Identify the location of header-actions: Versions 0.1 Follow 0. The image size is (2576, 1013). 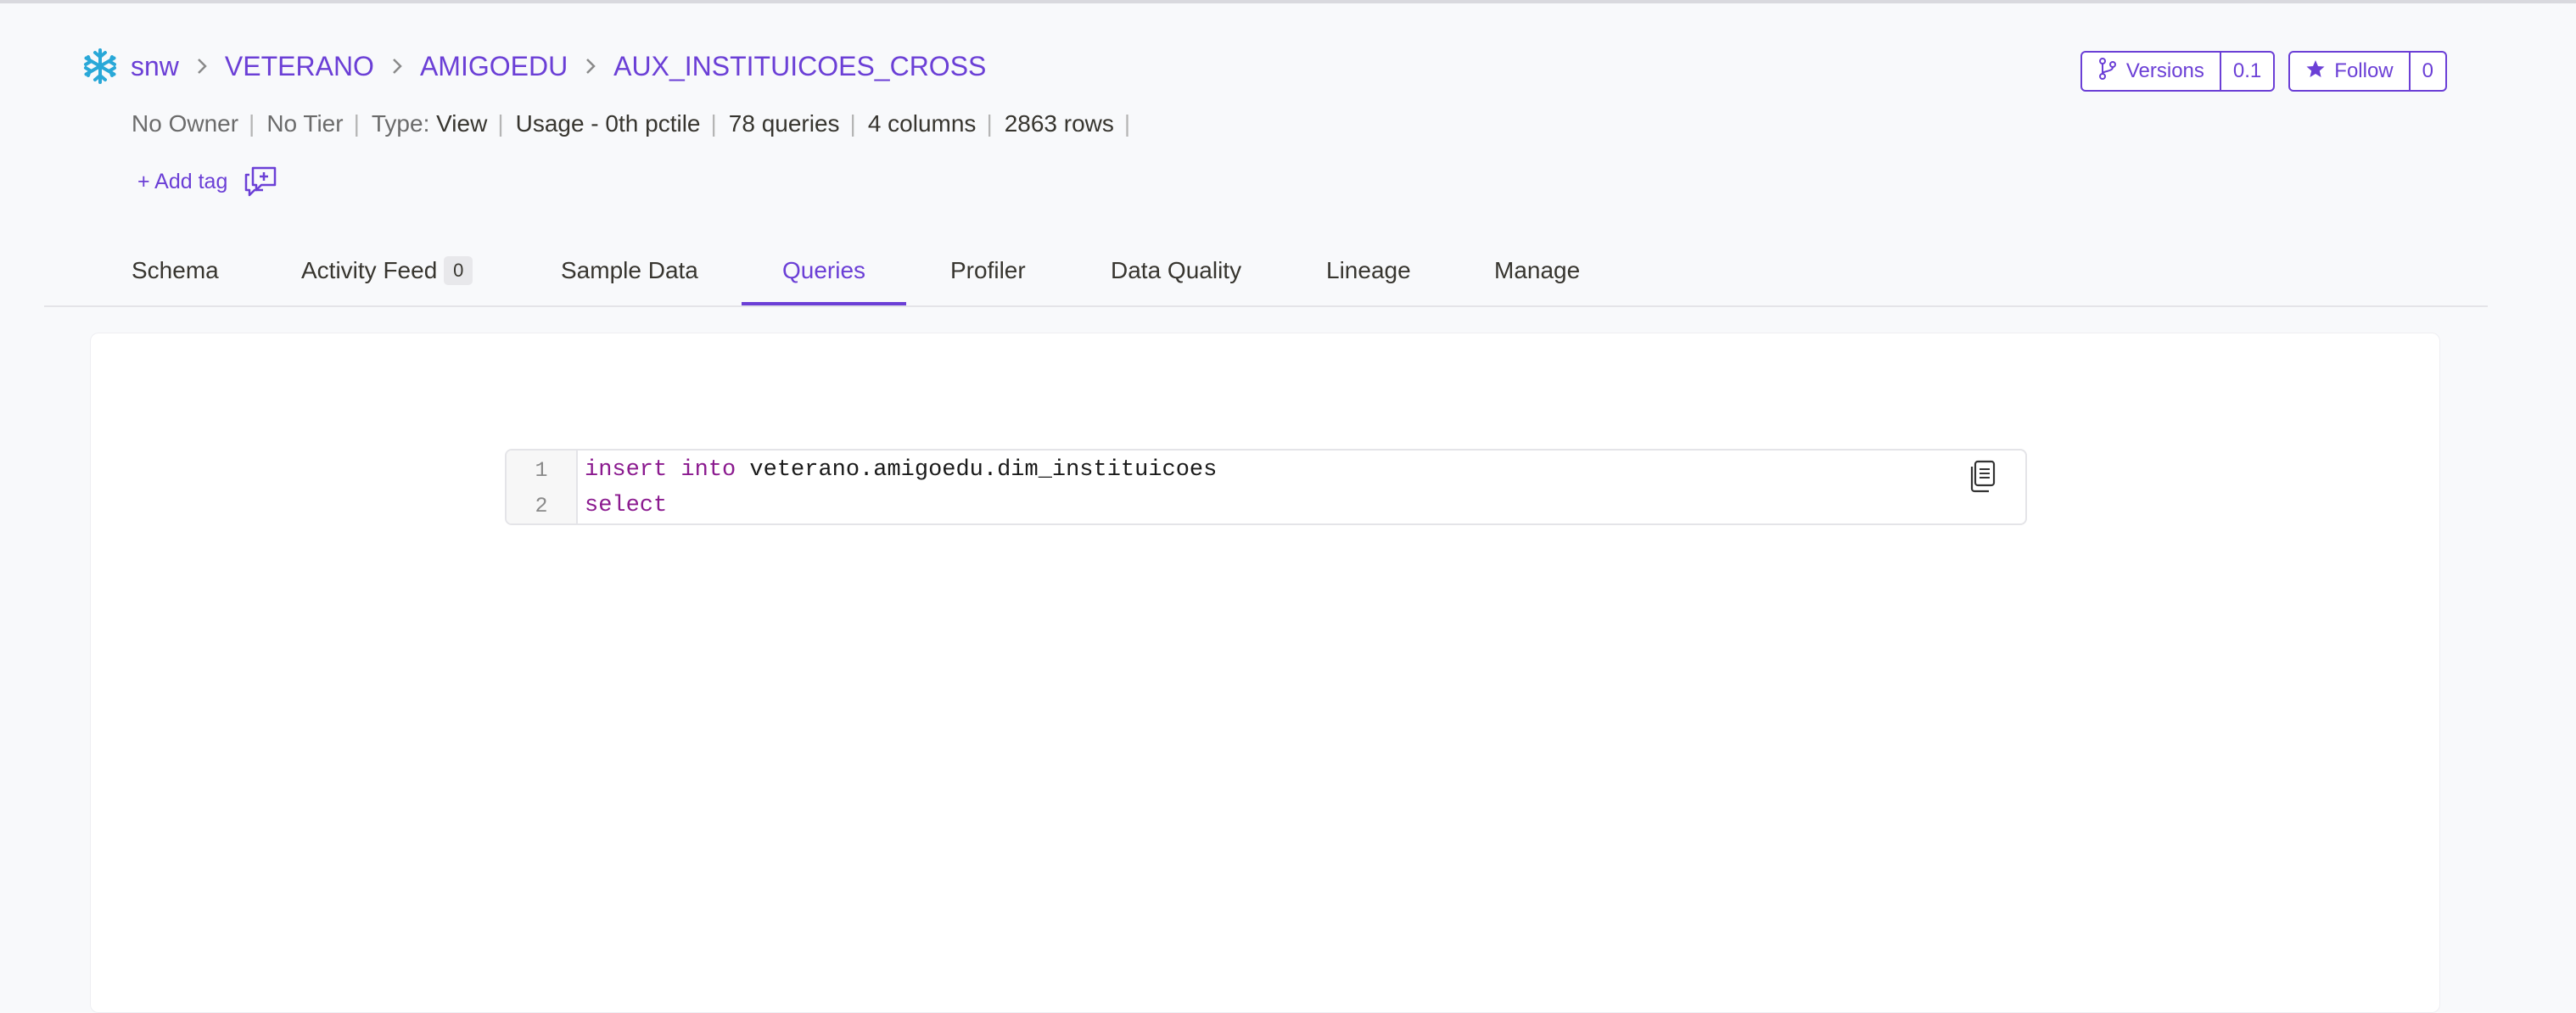
(2263, 71).